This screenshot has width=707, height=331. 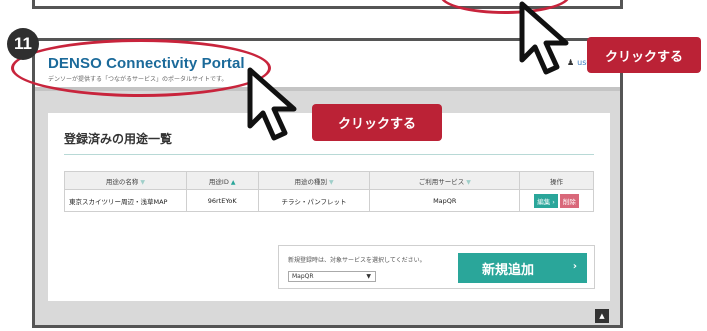 I want to click on selected-service: MapQR, so click(x=303, y=276).